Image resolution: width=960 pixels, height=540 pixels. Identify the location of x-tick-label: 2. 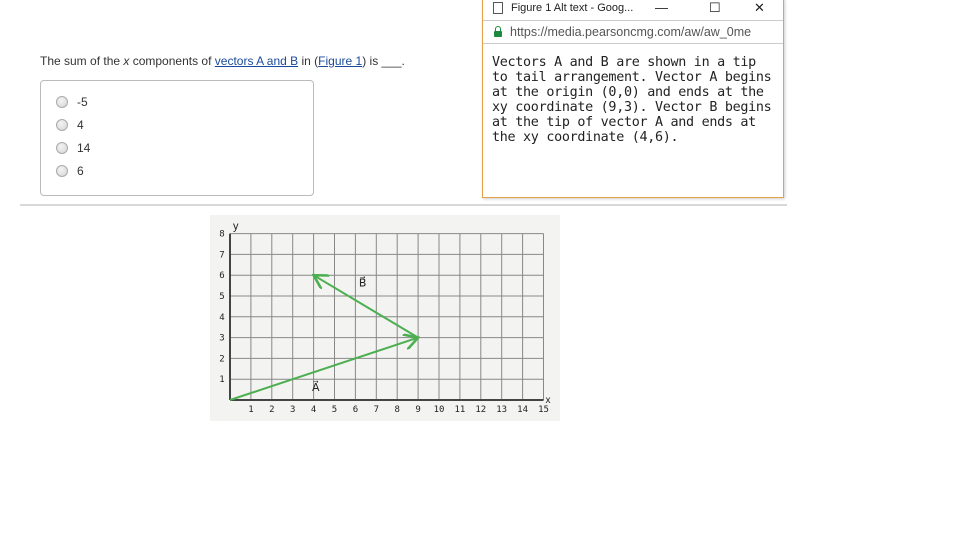
(271, 410).